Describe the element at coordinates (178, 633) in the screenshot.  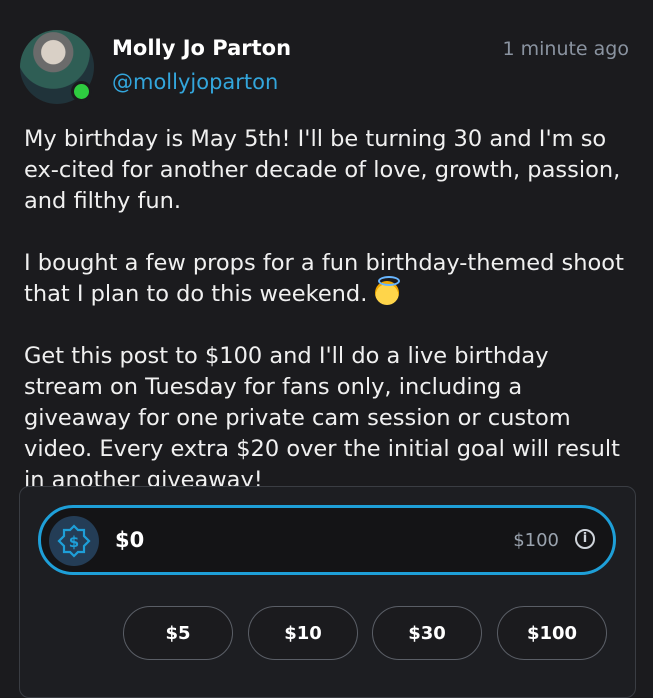
I see `tip-5-button: $5` at that location.